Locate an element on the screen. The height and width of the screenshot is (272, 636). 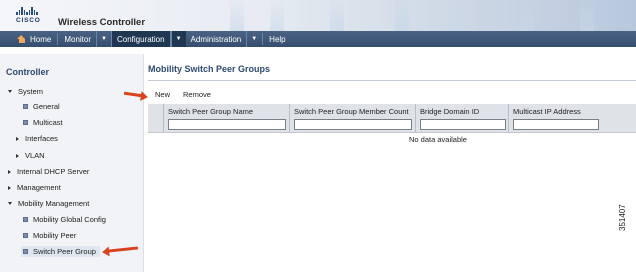
sidebar-item-label: Management is located at coordinates (39, 187).